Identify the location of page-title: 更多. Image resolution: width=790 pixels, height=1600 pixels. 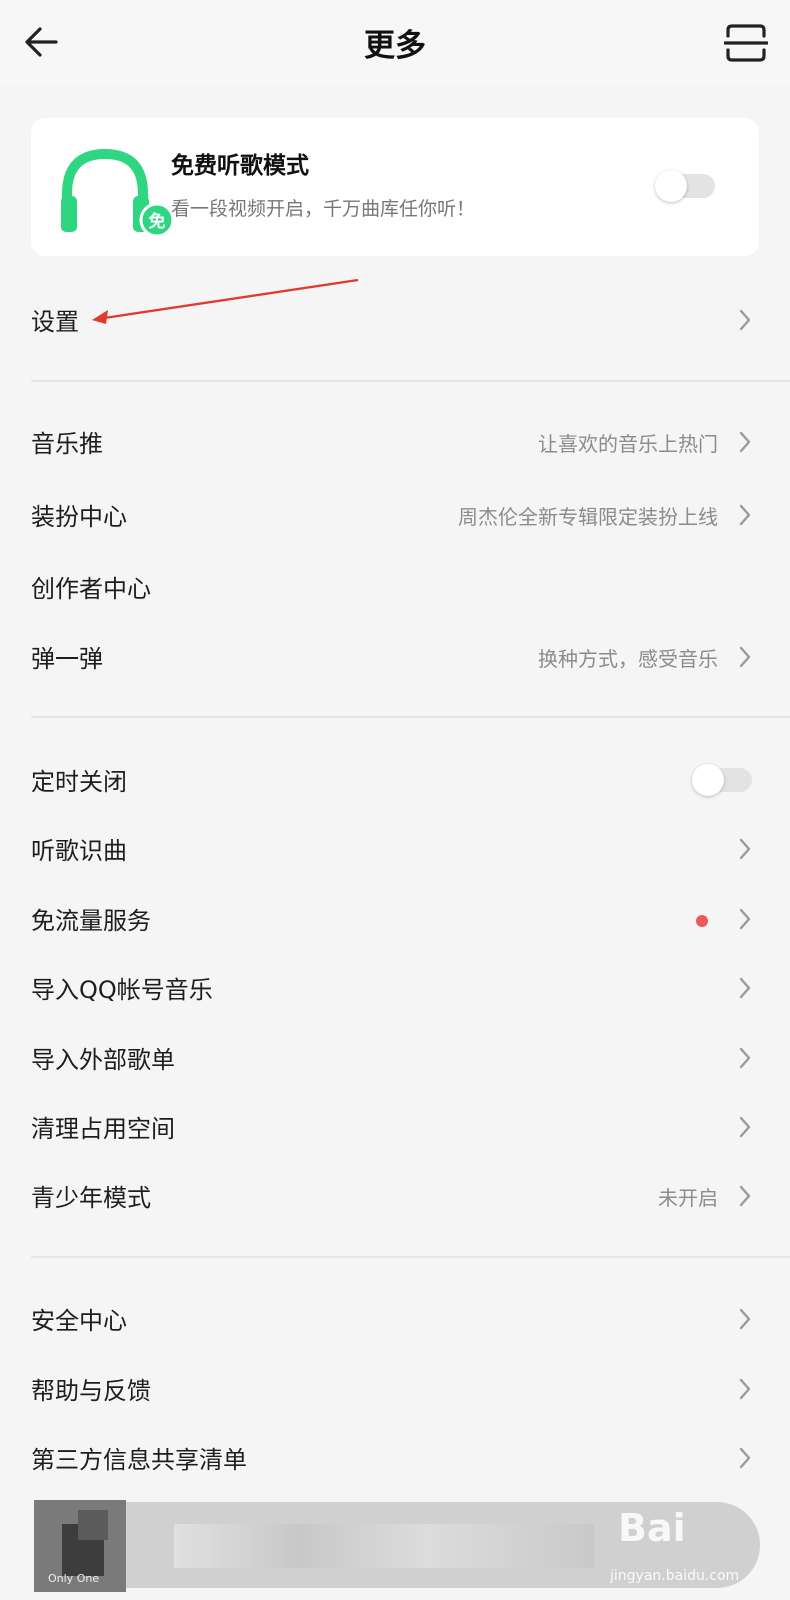
(395, 46).